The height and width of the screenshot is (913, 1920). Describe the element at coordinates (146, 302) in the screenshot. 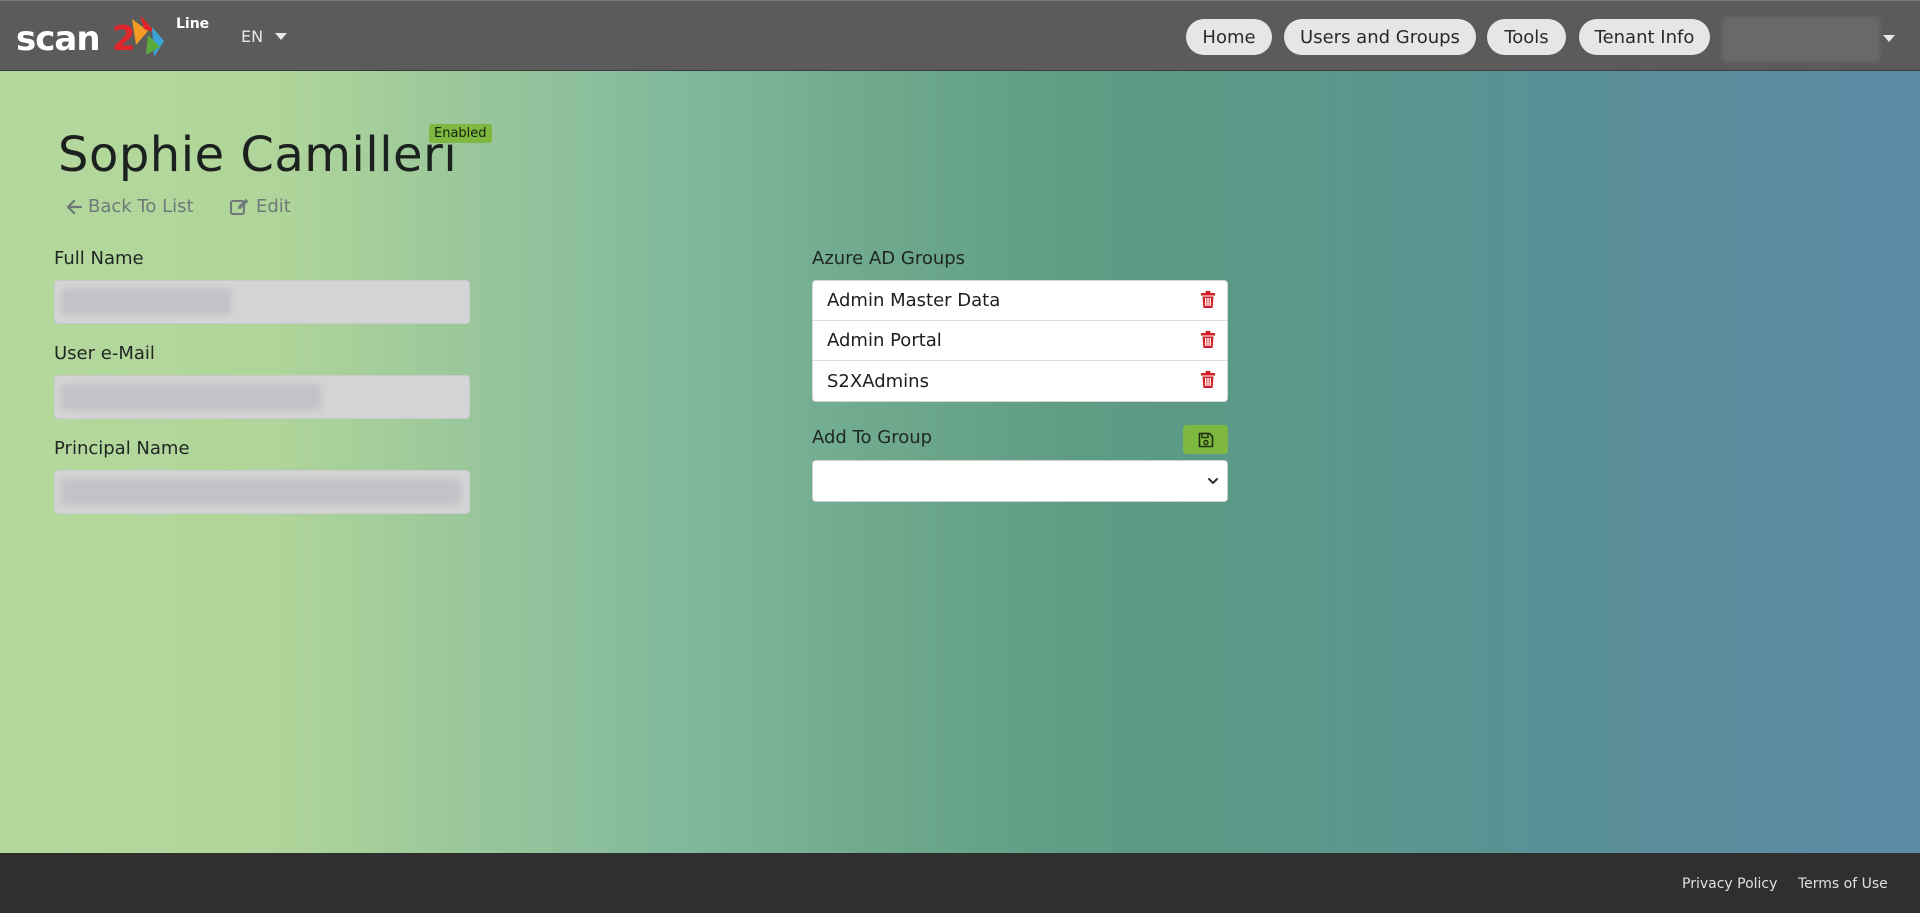

I see `full-name-redacted` at that location.